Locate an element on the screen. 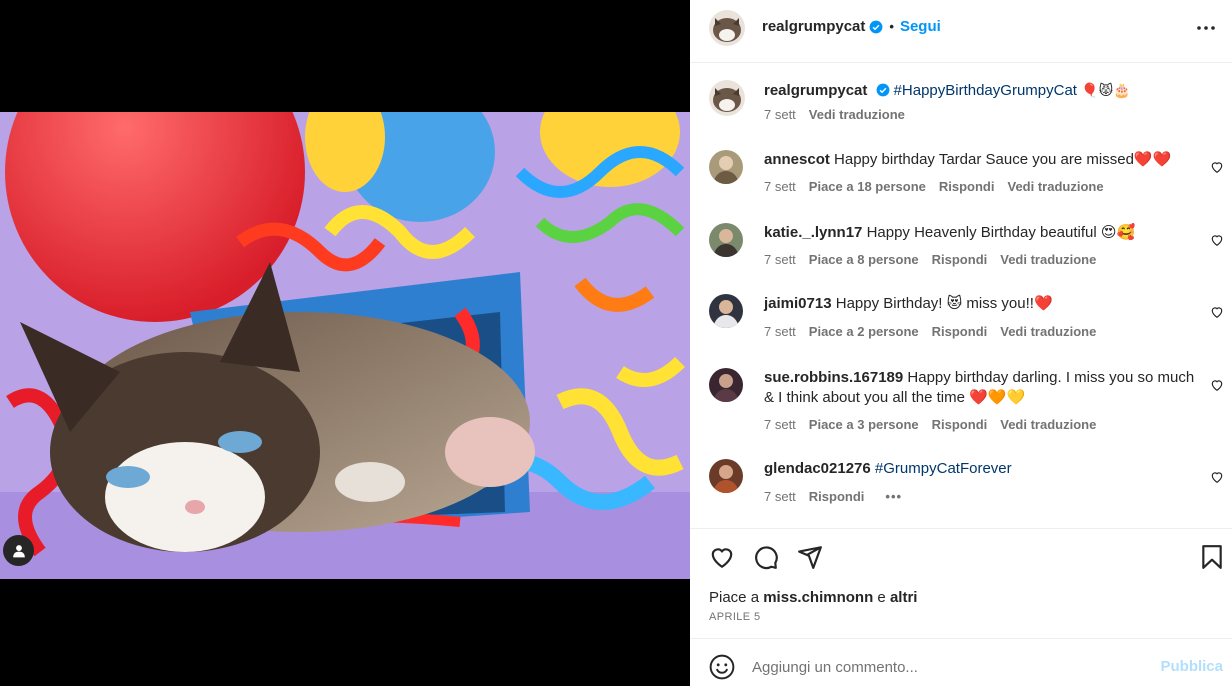 This screenshot has width=1232, height=686. comment-text: glendac021276 #GrumpyCatForever is located at coordinates (982, 469).